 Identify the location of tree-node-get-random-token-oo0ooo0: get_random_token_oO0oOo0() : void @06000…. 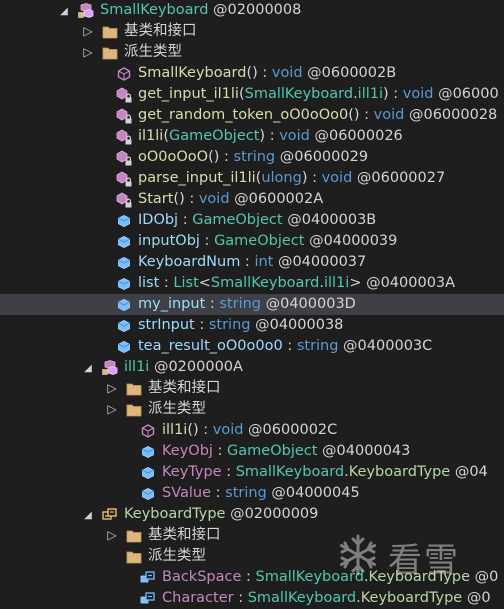
(252, 115).